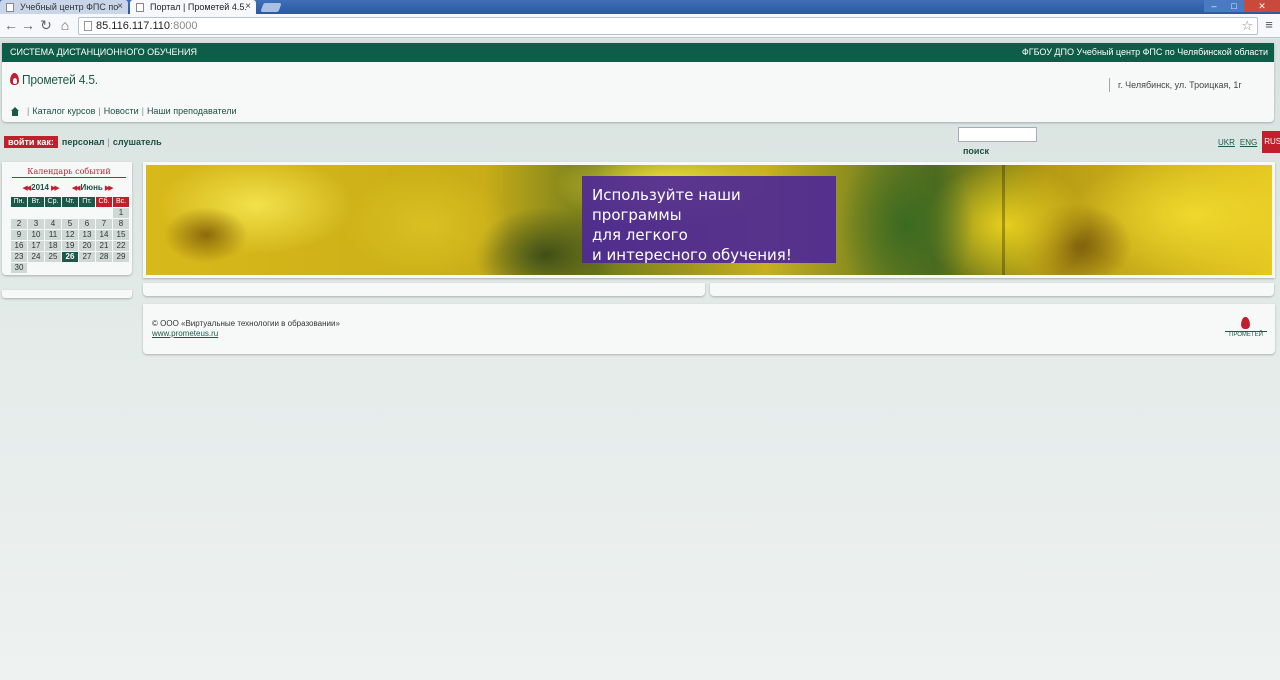 The height and width of the screenshot is (680, 1280). What do you see at coordinates (19, 257) in the screenshot?
I see `calendar-day: 23` at bounding box center [19, 257].